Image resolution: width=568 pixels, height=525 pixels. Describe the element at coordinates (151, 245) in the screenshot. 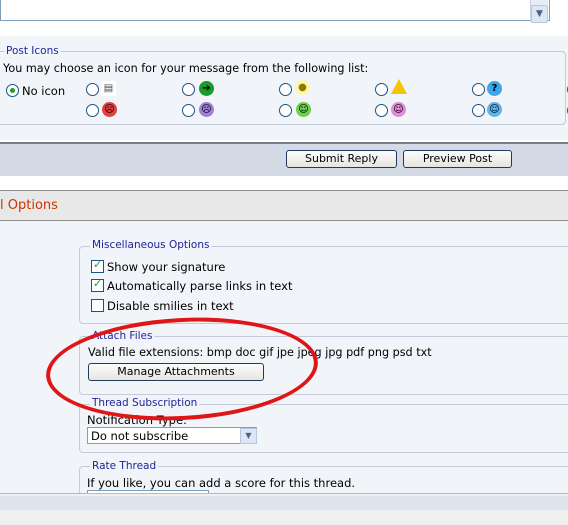

I see `misc-options-legend: Miscellaneous Options` at that location.